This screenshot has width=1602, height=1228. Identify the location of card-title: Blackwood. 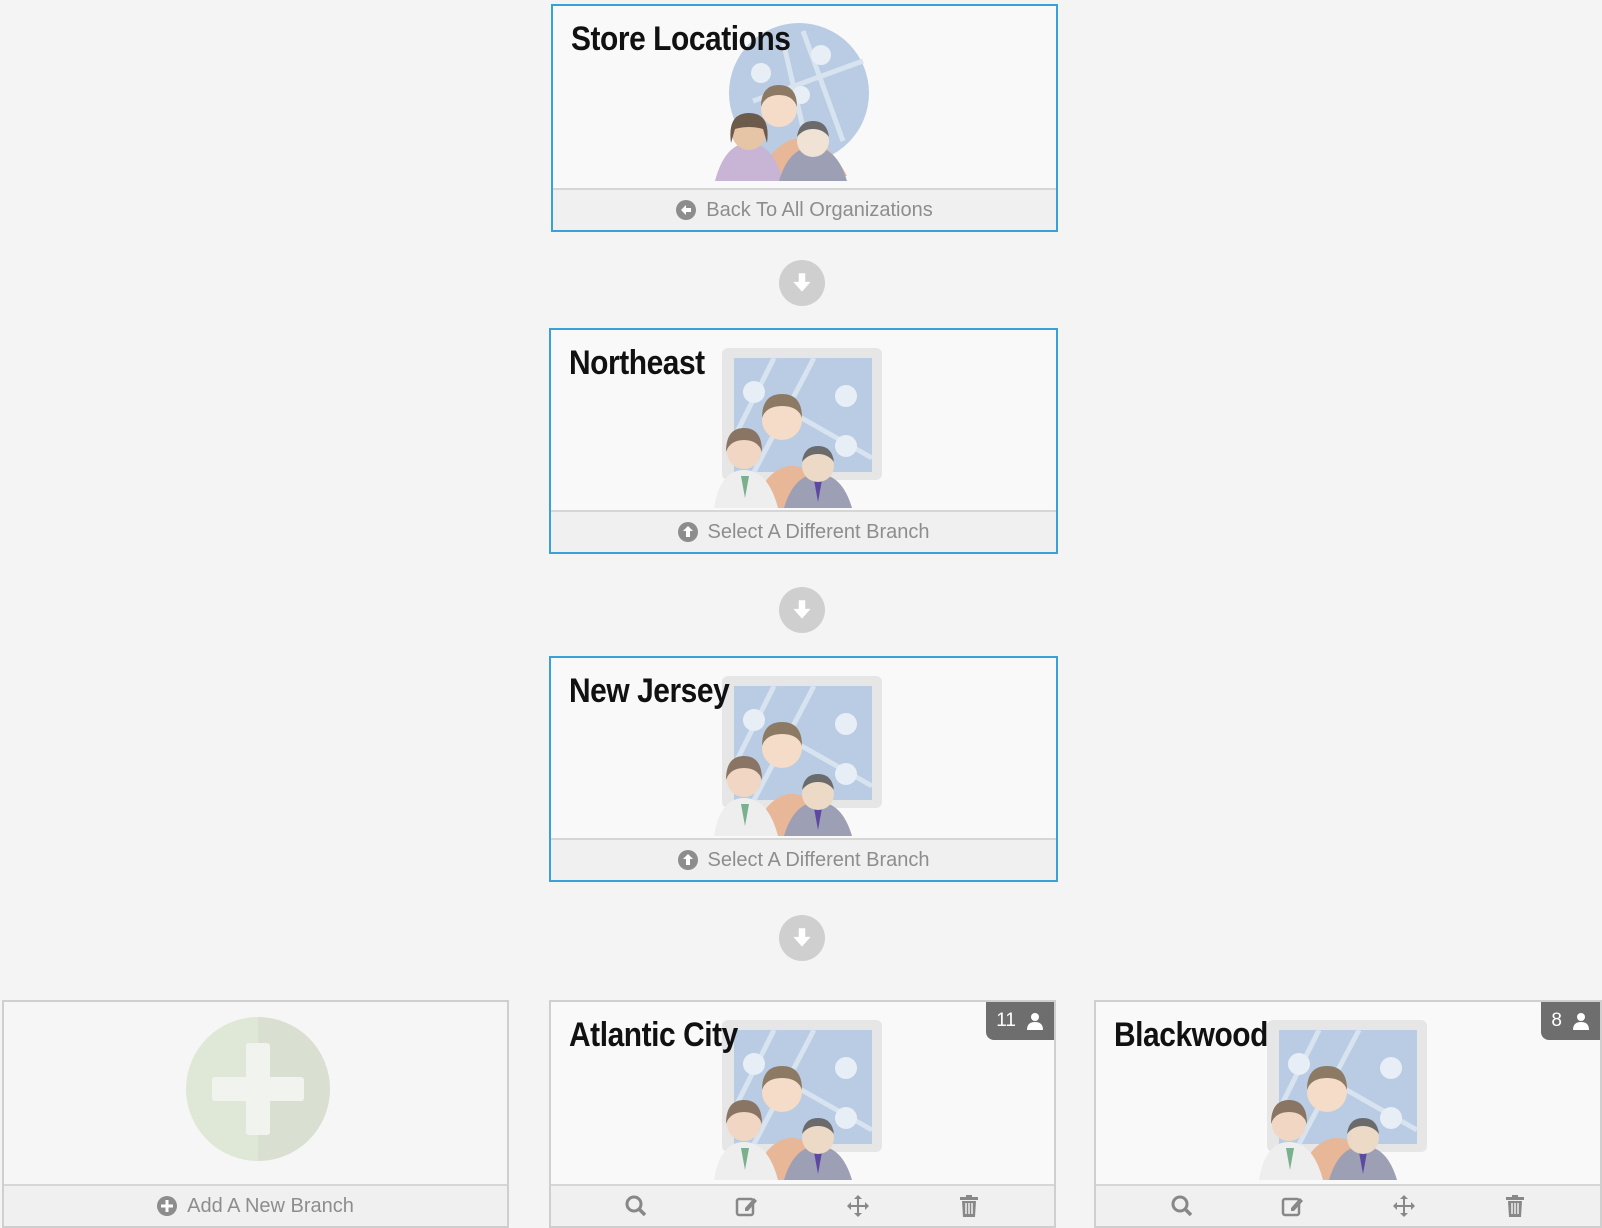
(1191, 1035).